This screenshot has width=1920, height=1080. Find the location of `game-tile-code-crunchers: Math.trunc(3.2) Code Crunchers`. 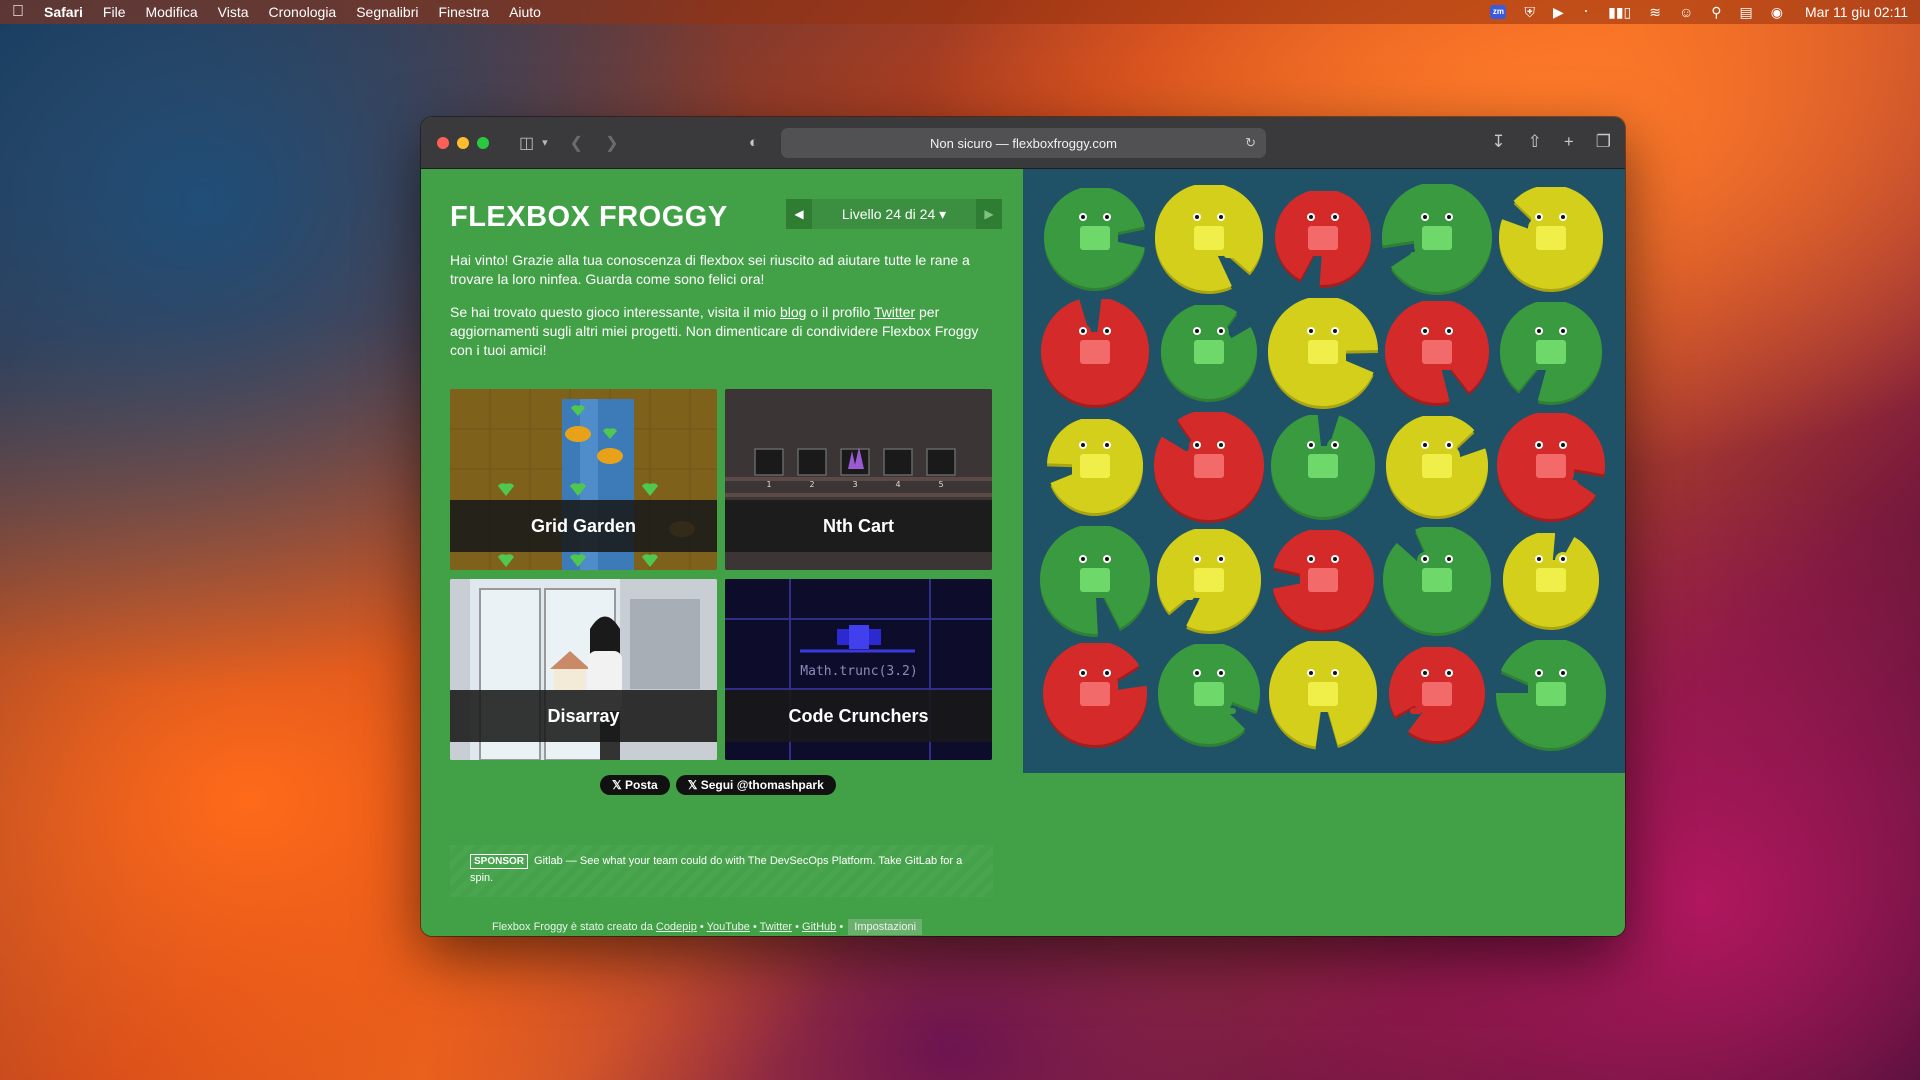

game-tile-code-crunchers: Math.trunc(3.2) Code Crunchers is located at coordinates (858, 669).